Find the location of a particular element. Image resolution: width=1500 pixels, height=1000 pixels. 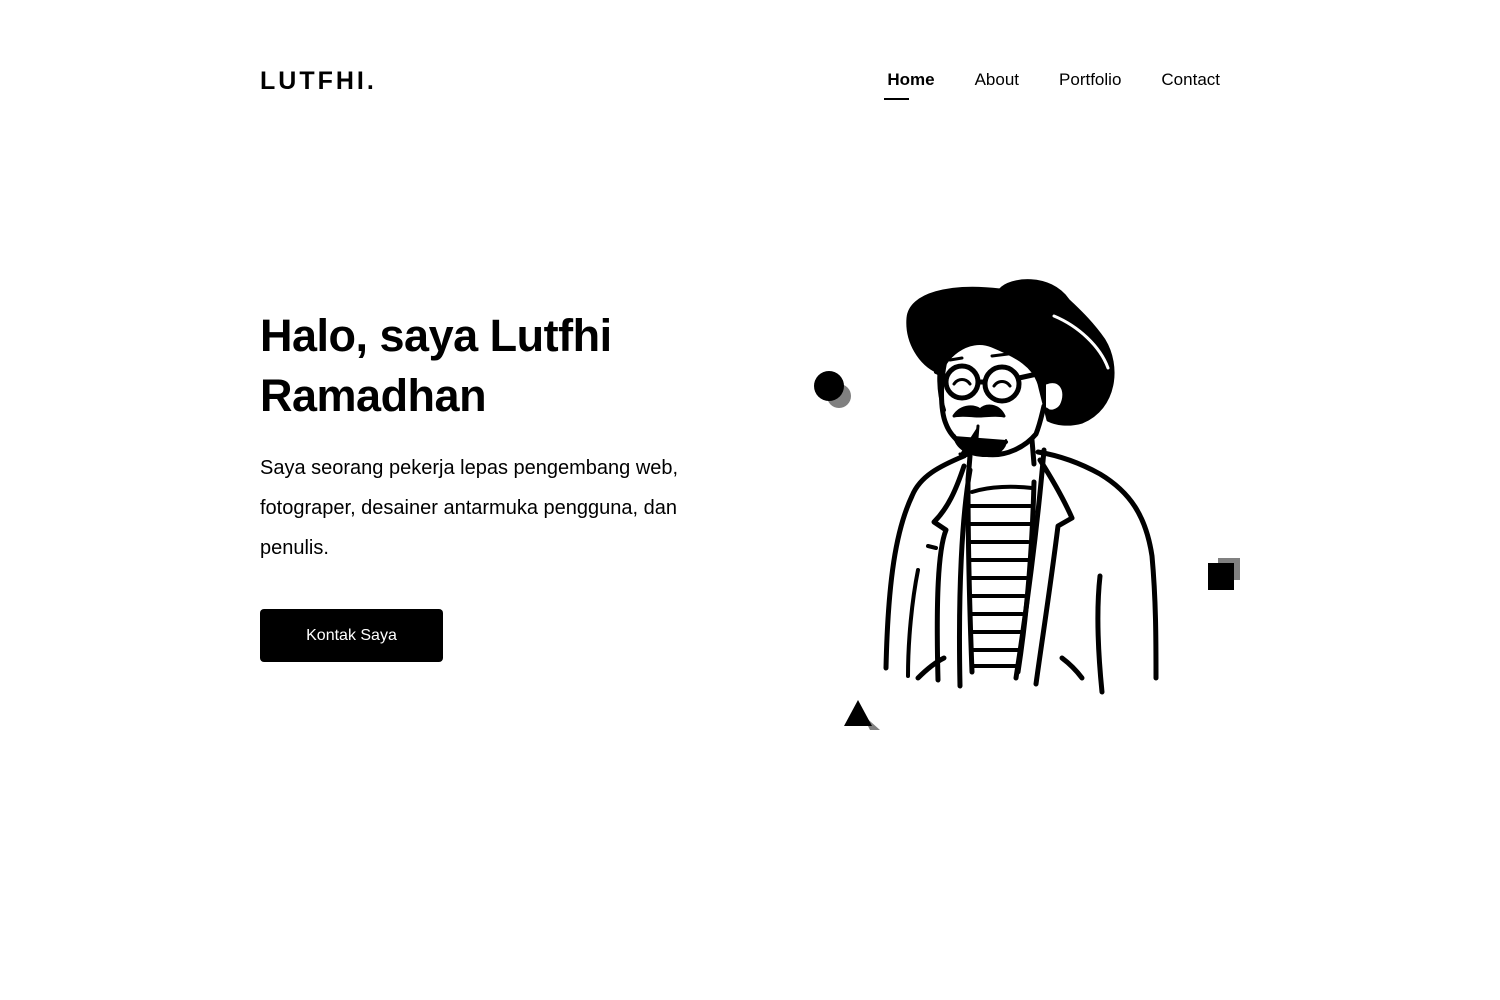

man-with-hat-illustration is located at coordinates (1021, 487).